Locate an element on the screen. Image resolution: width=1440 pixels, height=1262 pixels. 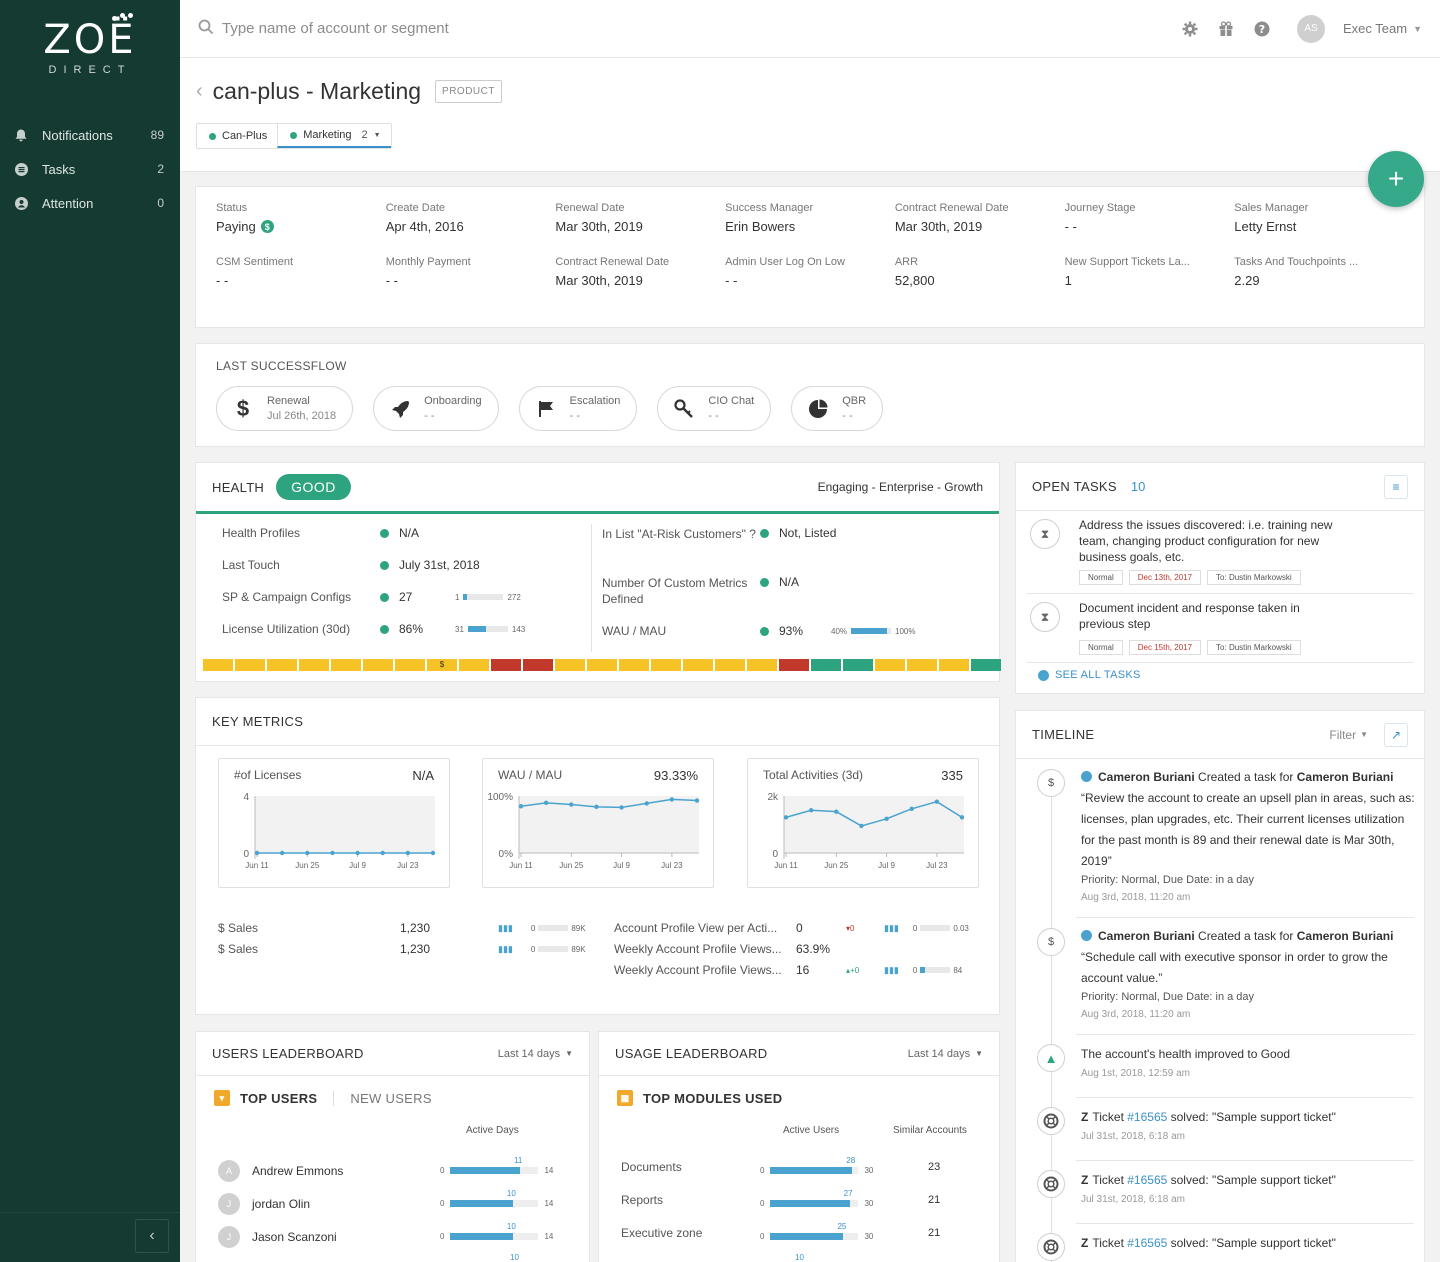
timeline-filter: Filter ▼ is located at coordinates (1348, 735).